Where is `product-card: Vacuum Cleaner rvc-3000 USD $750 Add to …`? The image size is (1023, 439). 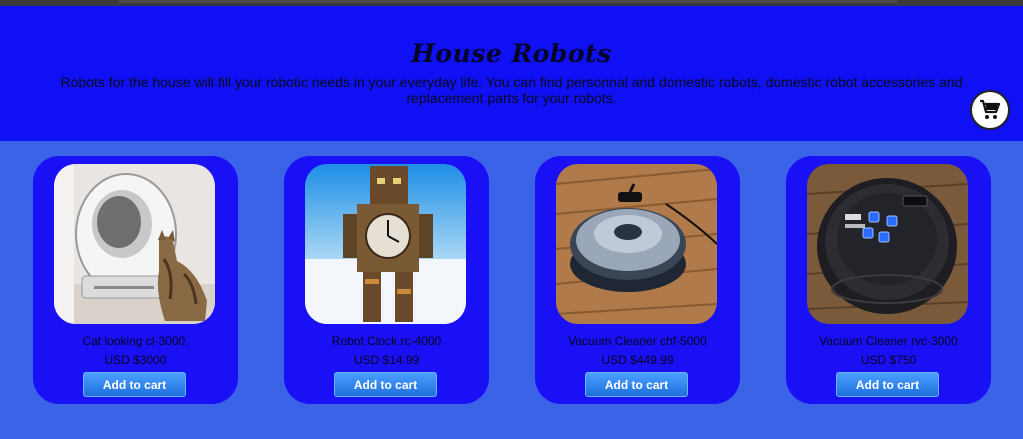 product-card: Vacuum Cleaner rvc-3000 USD $750 Add to … is located at coordinates (888, 280).